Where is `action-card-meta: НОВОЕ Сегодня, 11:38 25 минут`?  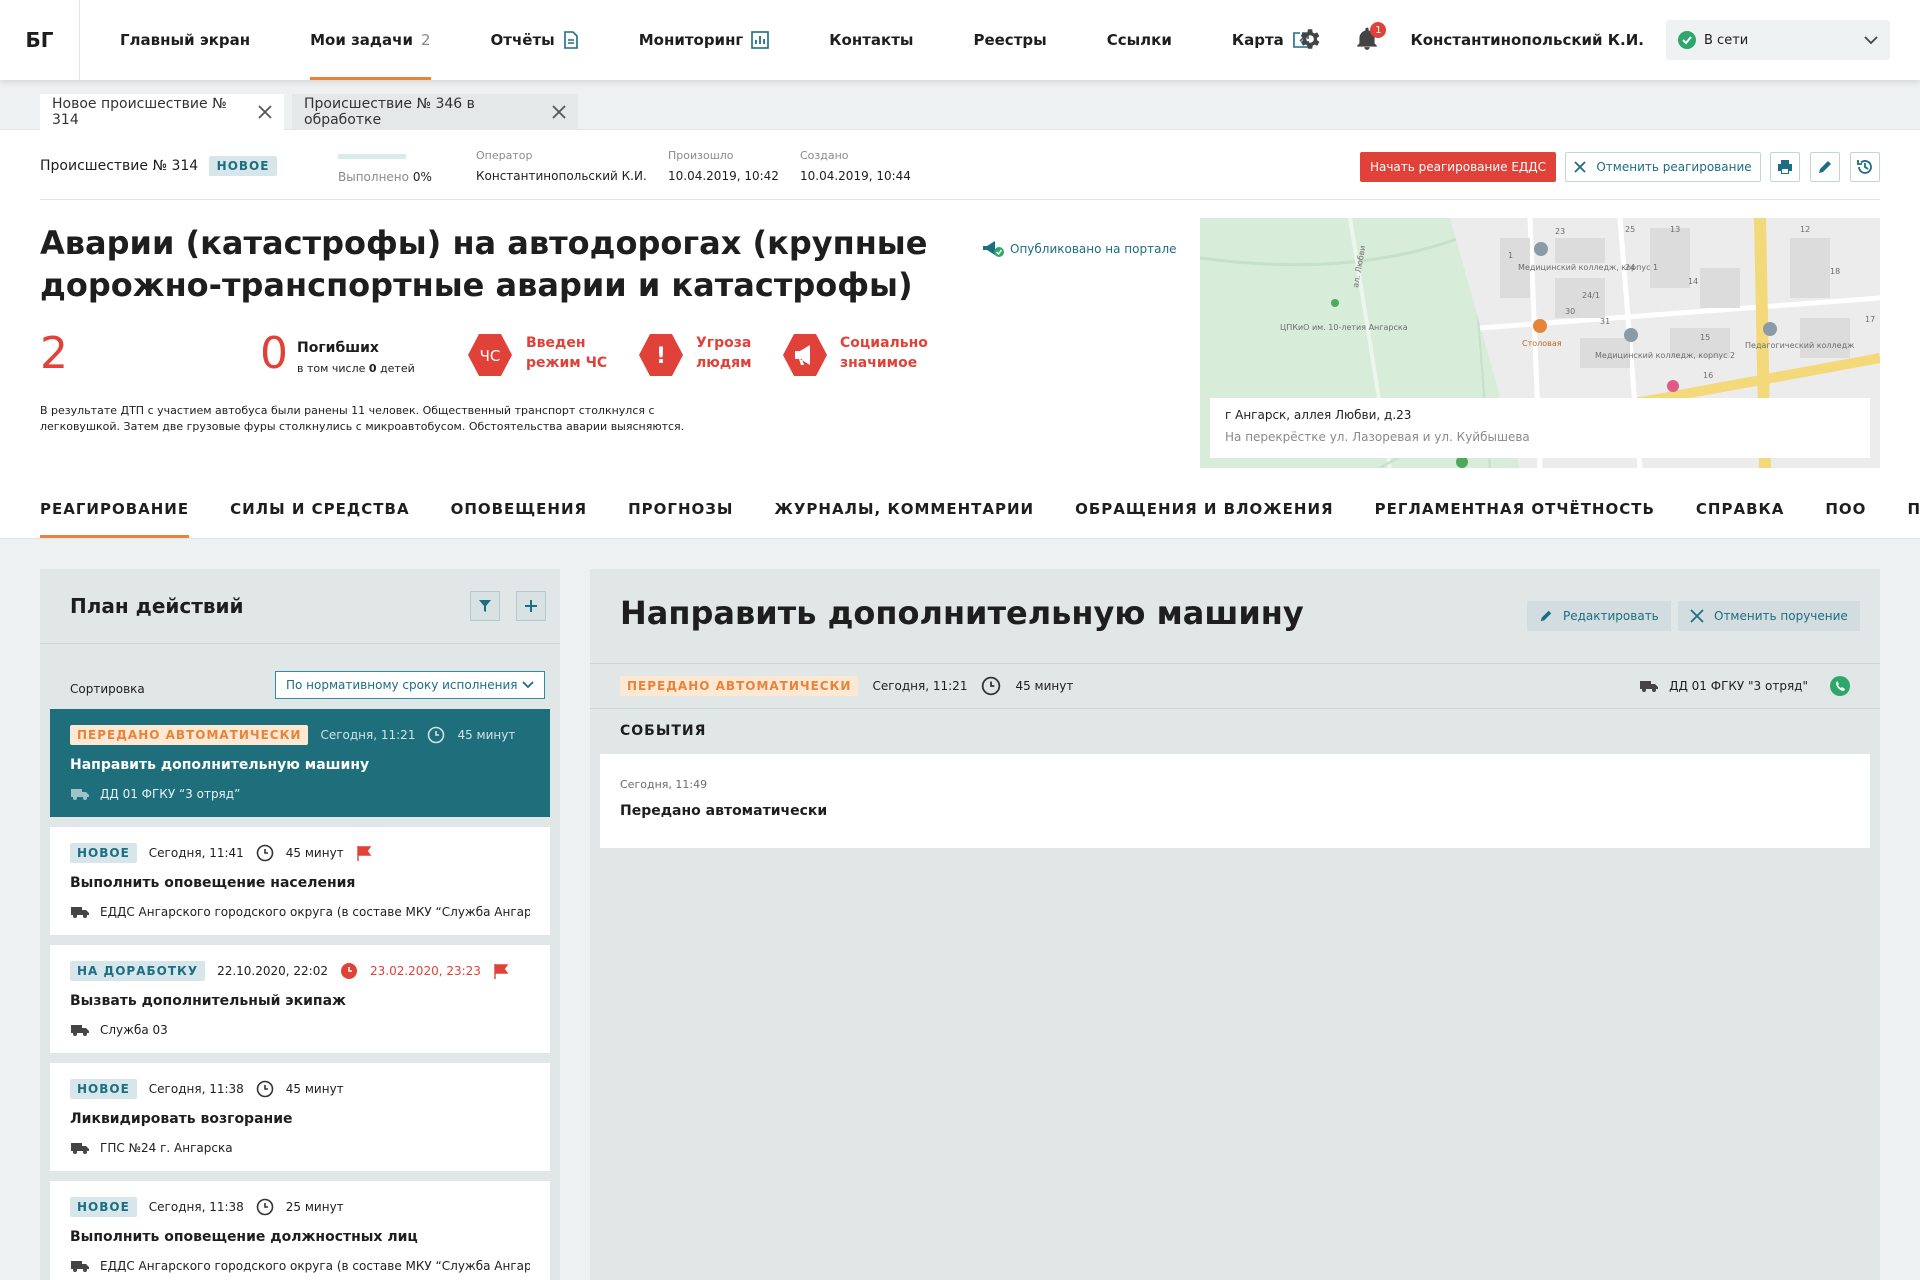 action-card-meta: НОВОЕ Сегодня, 11:38 25 минут is located at coordinates (300, 1207).